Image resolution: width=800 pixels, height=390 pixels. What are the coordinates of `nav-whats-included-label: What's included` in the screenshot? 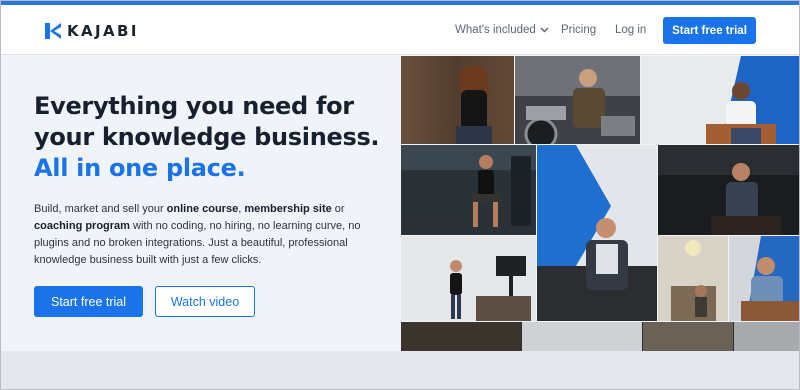 It's located at (495, 30).